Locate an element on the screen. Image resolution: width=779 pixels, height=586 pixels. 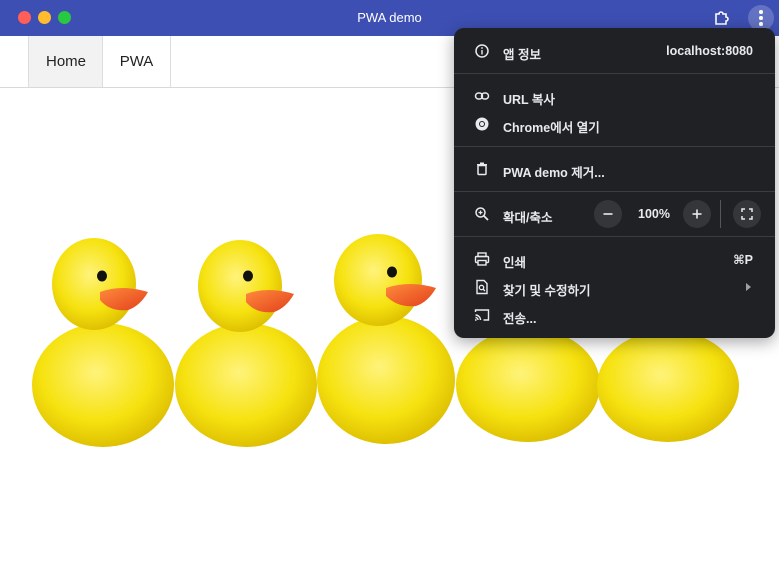
menu-item-open-in-chrome: Chrome에서 열기 is located at coordinates (614, 124).